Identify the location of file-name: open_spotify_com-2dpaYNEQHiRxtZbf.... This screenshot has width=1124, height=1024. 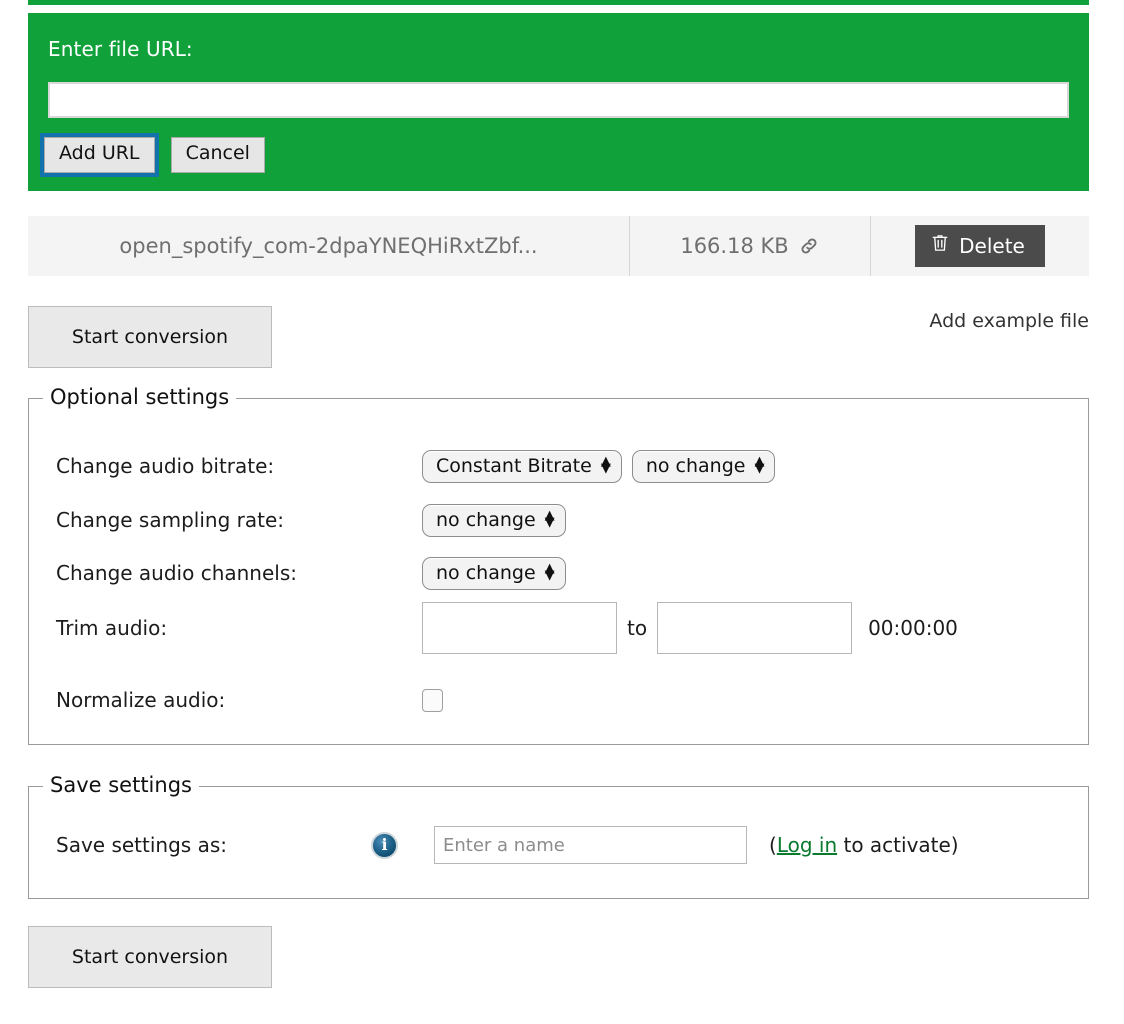
(328, 246).